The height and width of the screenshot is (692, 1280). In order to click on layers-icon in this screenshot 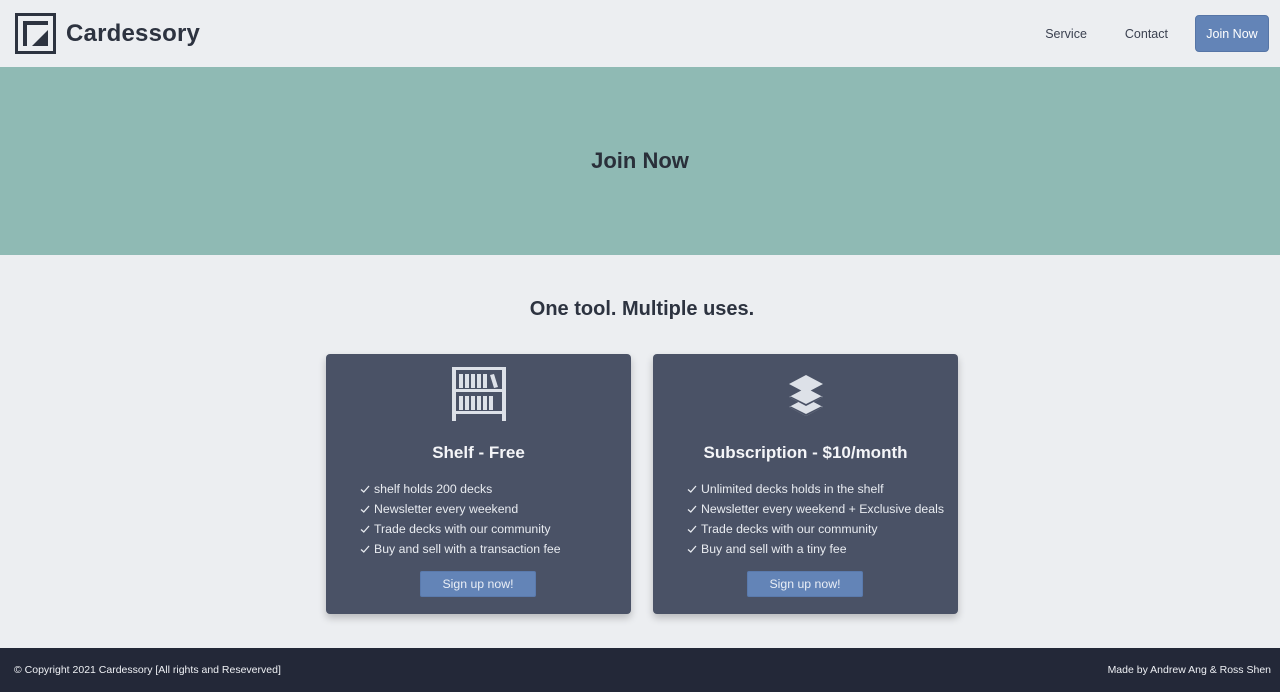, I will do `click(805, 395)`.